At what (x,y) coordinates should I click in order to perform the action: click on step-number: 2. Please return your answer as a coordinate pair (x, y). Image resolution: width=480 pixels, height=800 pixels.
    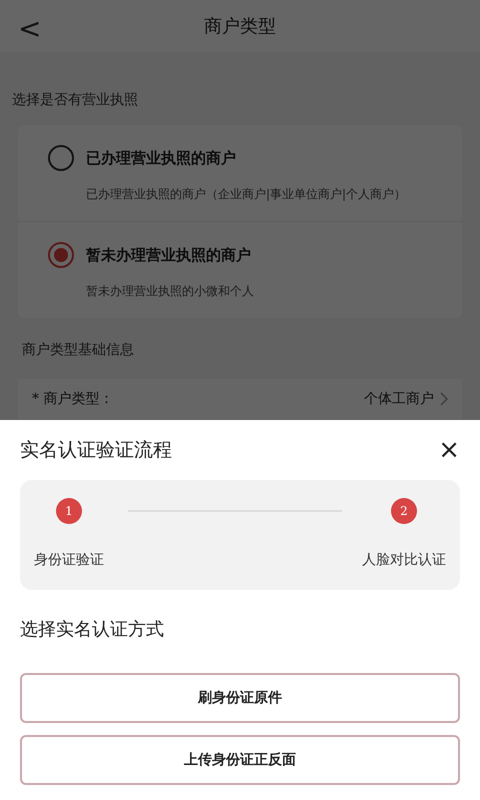
    Looking at the image, I should click on (404, 511).